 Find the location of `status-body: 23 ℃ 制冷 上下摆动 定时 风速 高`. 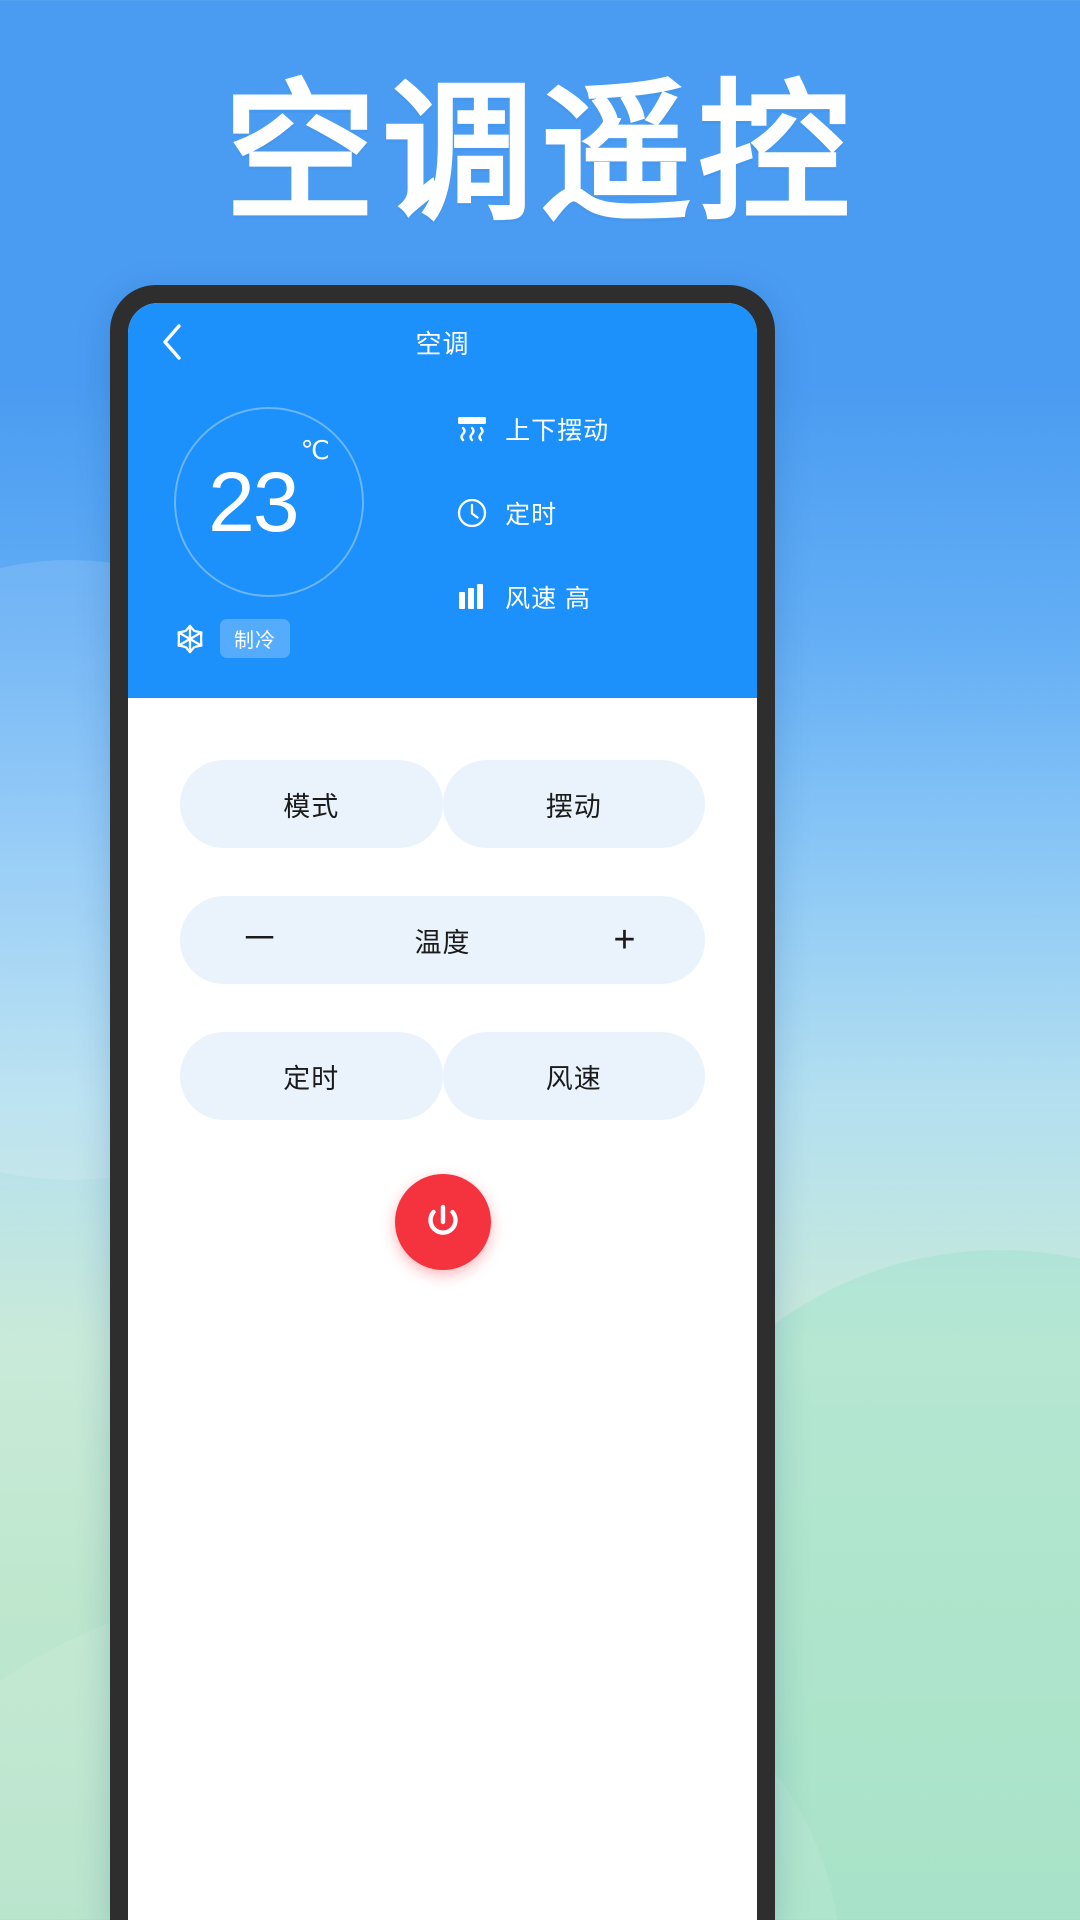

status-body: 23 ℃ 制冷 上下摆动 定时 风速 高 is located at coordinates (442, 539).